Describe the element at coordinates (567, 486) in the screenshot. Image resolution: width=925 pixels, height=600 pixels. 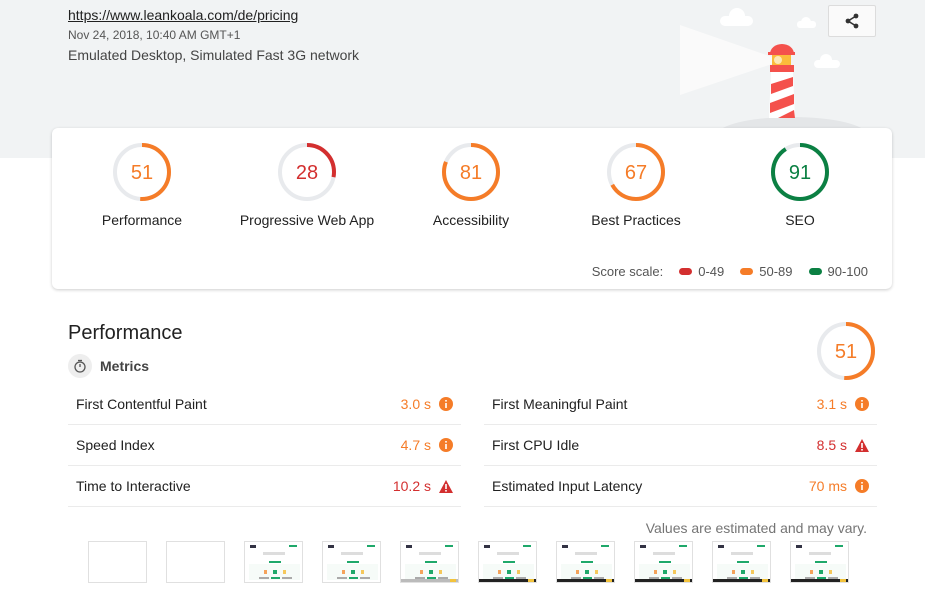
I see `metric-name: Estimated Input Latency` at that location.